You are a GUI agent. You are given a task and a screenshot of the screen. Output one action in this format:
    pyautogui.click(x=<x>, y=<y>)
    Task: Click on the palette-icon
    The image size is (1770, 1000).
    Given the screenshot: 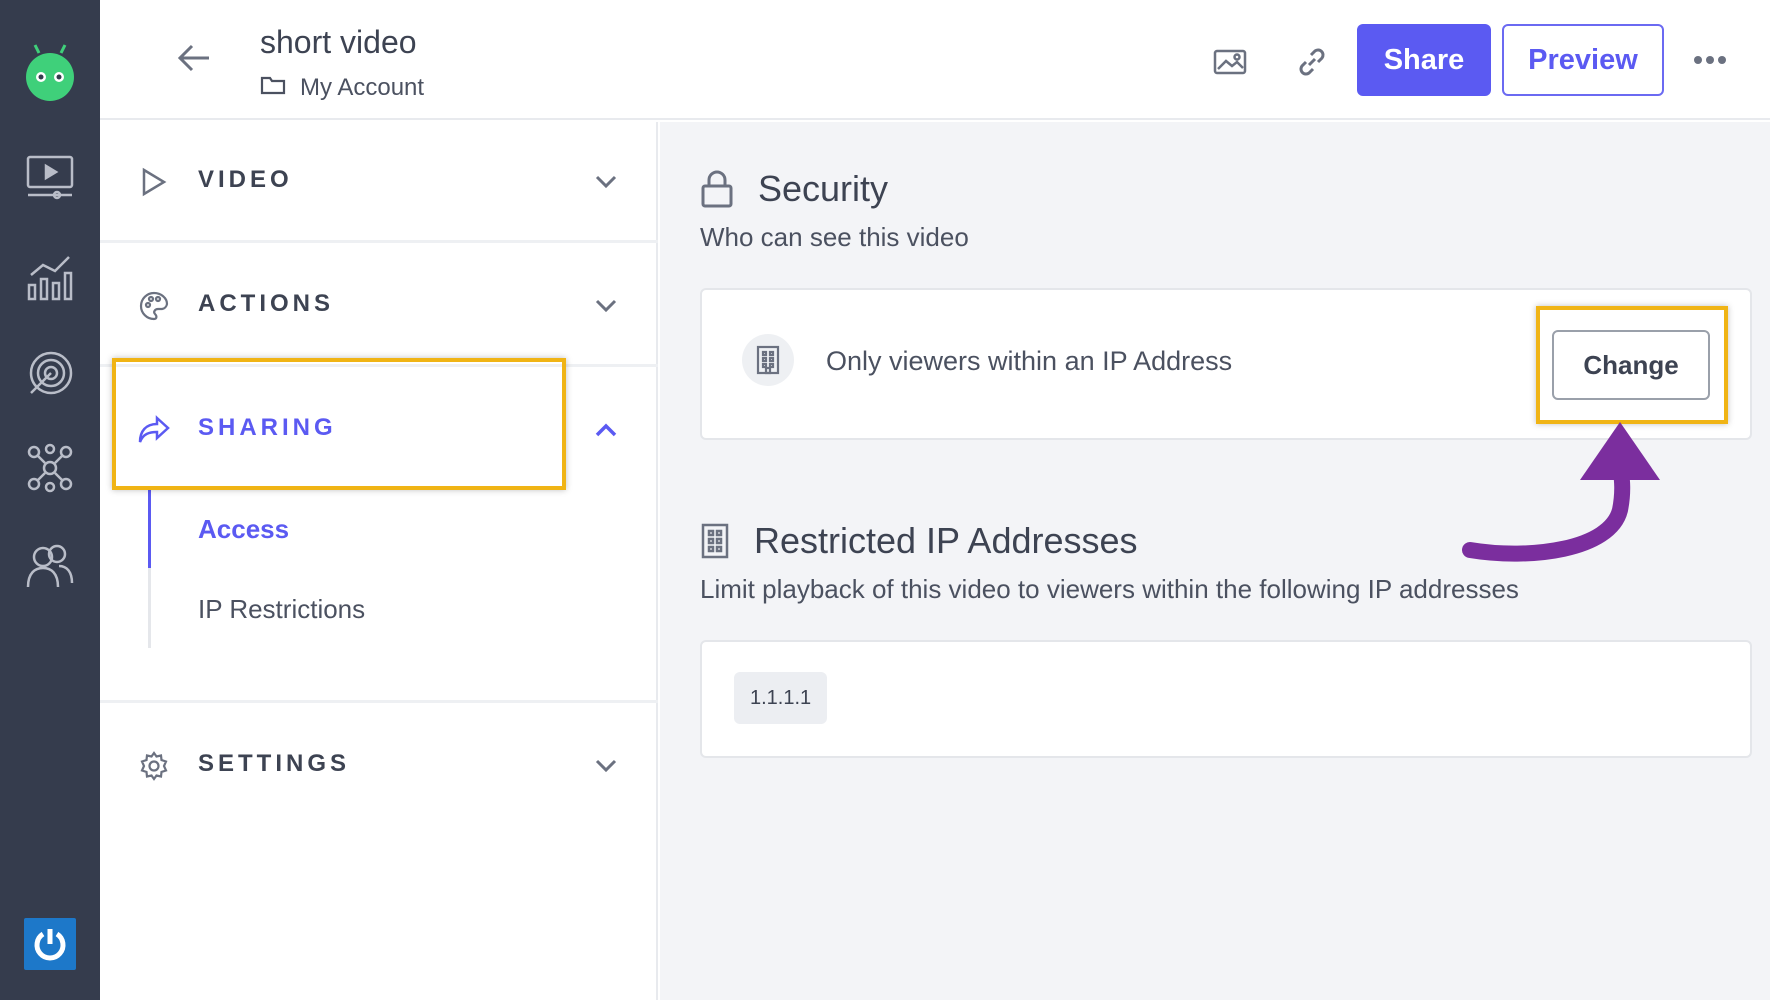 What is the action you would take?
    pyautogui.click(x=154, y=306)
    